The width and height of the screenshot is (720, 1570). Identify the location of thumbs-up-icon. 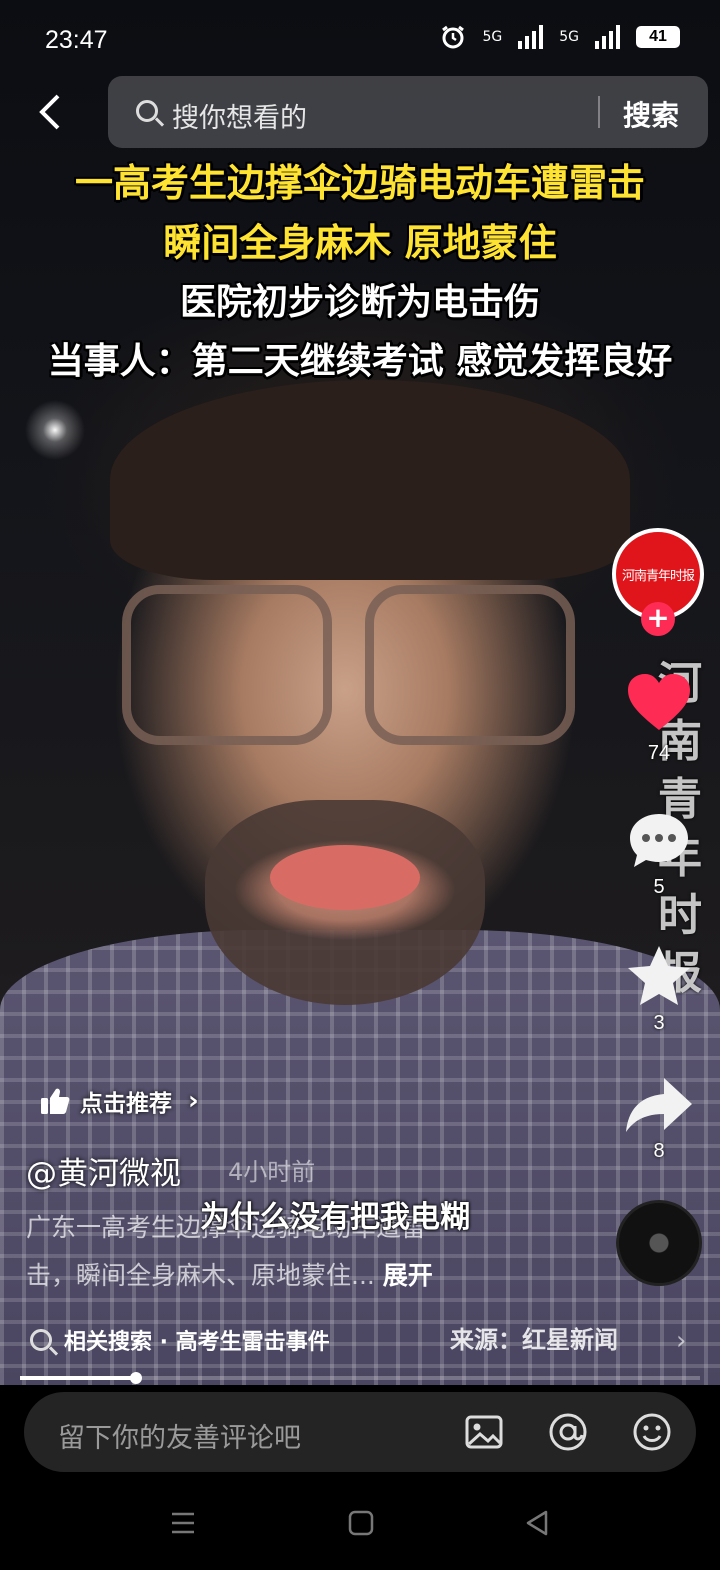
(55, 1101).